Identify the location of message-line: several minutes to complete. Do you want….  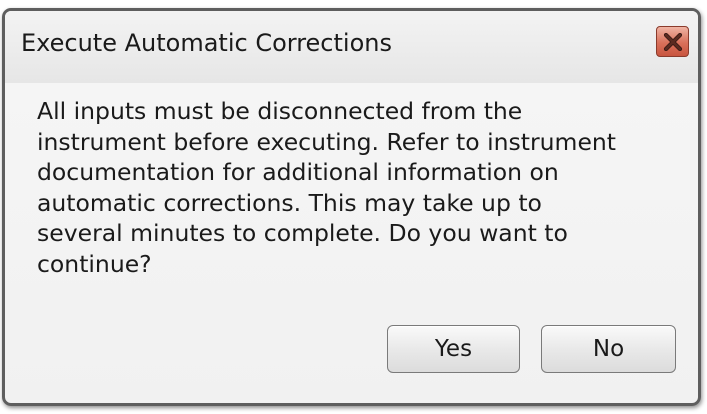
(302, 233).